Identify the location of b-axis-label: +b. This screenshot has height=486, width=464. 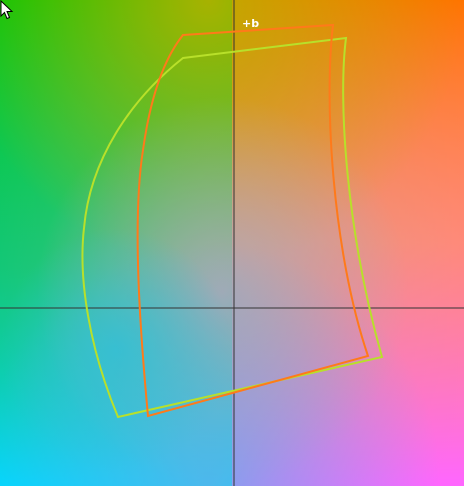
(250, 23).